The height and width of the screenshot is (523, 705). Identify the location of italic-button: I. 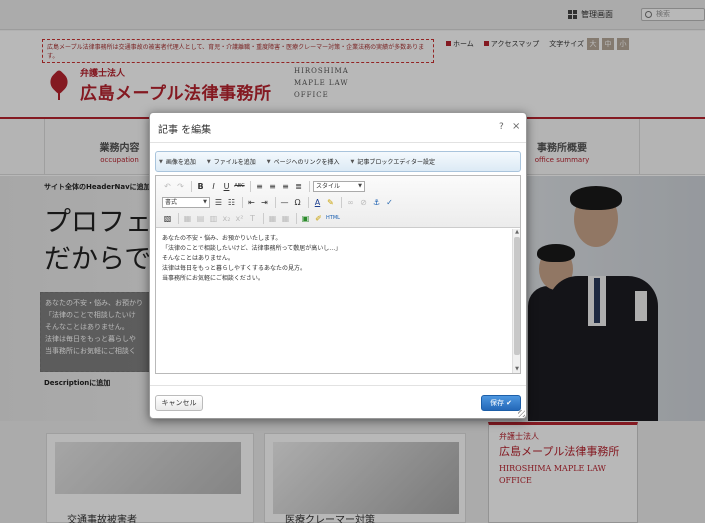
(213, 186).